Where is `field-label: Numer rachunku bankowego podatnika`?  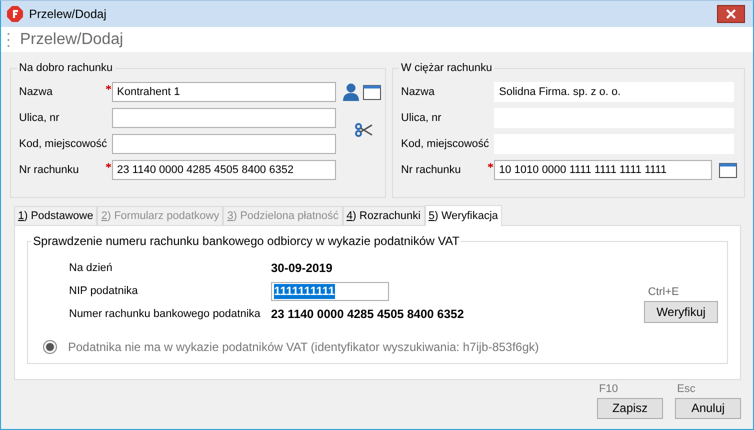 field-label: Numer rachunku bankowego podatnika is located at coordinates (165, 314).